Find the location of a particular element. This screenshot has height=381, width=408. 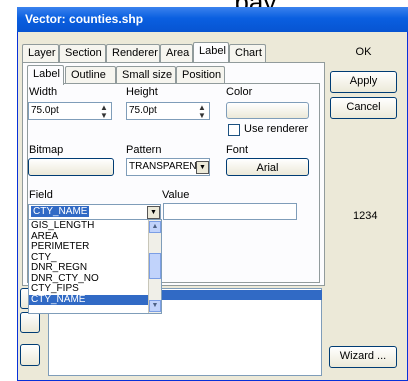

tab-section: Section is located at coordinates (82, 53).